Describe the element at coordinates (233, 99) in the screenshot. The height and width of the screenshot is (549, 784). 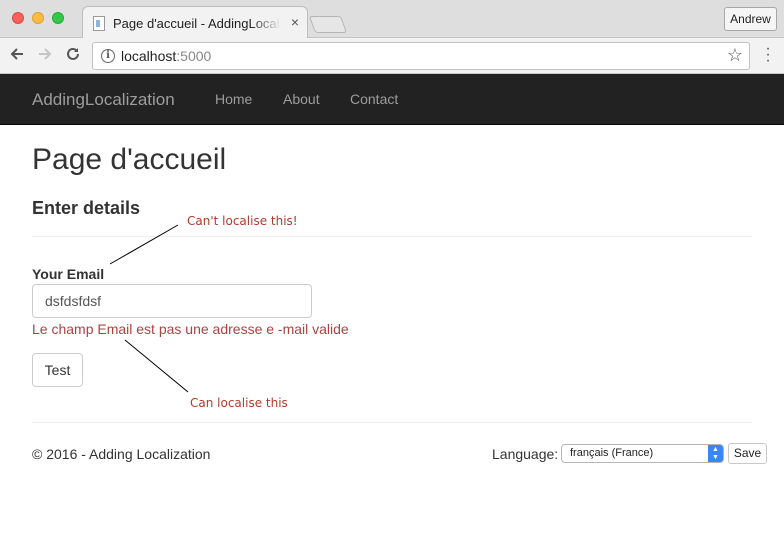
I see `nav-link-home: Home` at that location.